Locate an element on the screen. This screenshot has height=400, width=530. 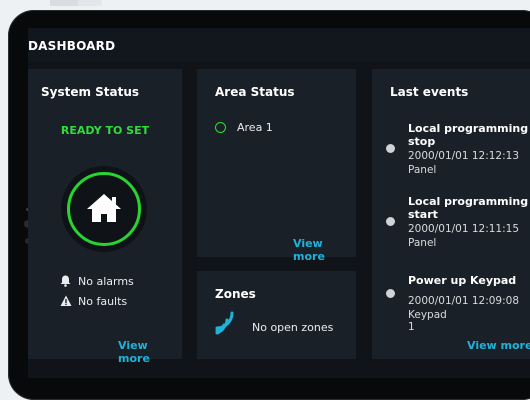
last-events-view-more: View more is located at coordinates (498, 345).